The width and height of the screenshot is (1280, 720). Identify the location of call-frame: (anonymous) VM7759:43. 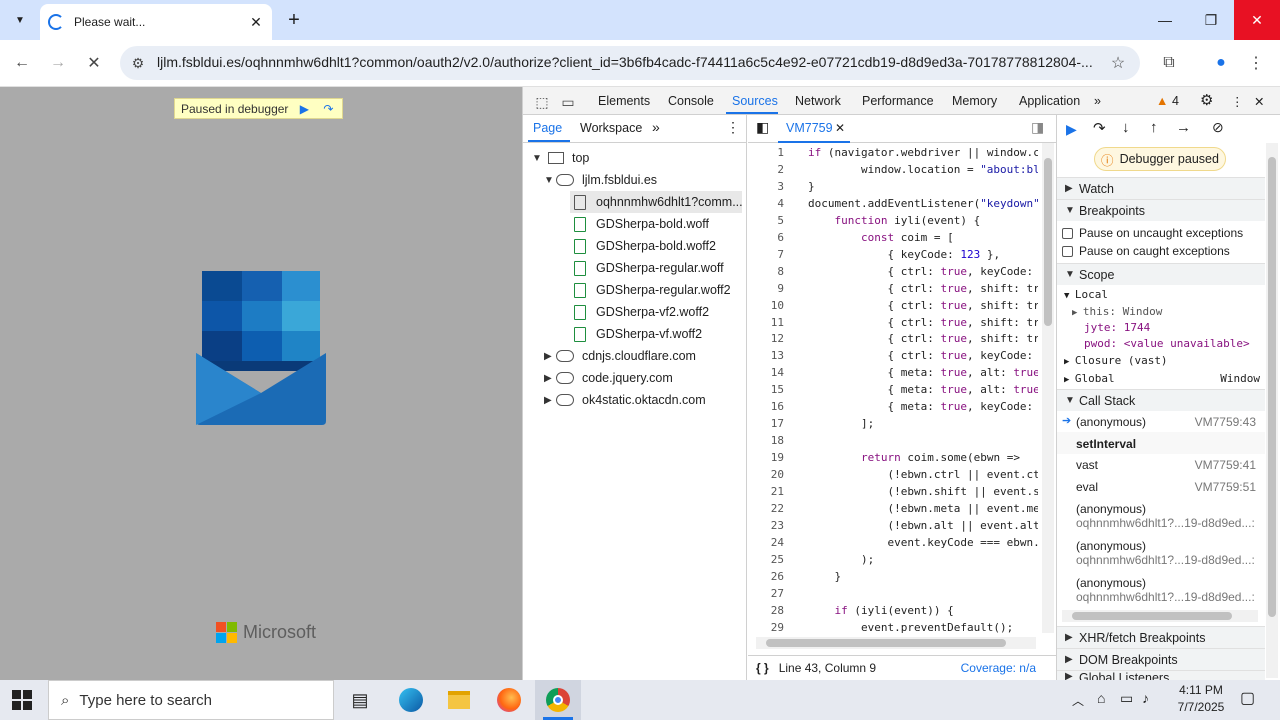
(1166, 422).